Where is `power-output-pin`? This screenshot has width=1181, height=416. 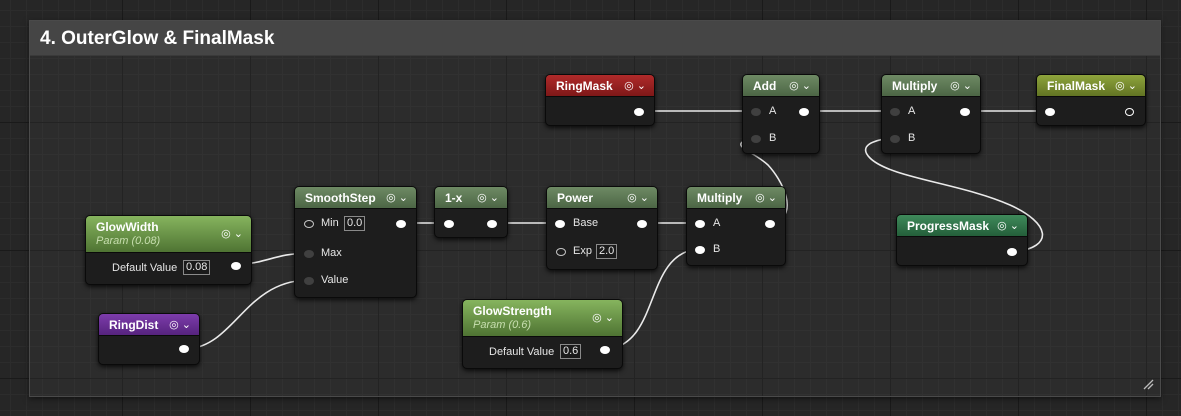
power-output-pin is located at coordinates (642, 224).